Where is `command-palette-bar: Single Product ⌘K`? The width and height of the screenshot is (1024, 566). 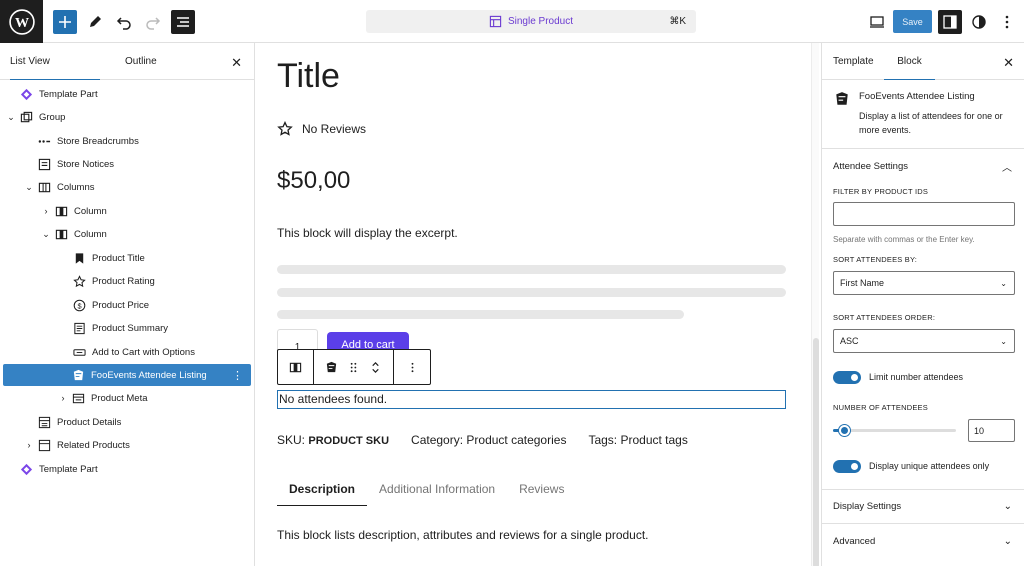
command-palette-bar: Single Product ⌘K is located at coordinates (531, 21).